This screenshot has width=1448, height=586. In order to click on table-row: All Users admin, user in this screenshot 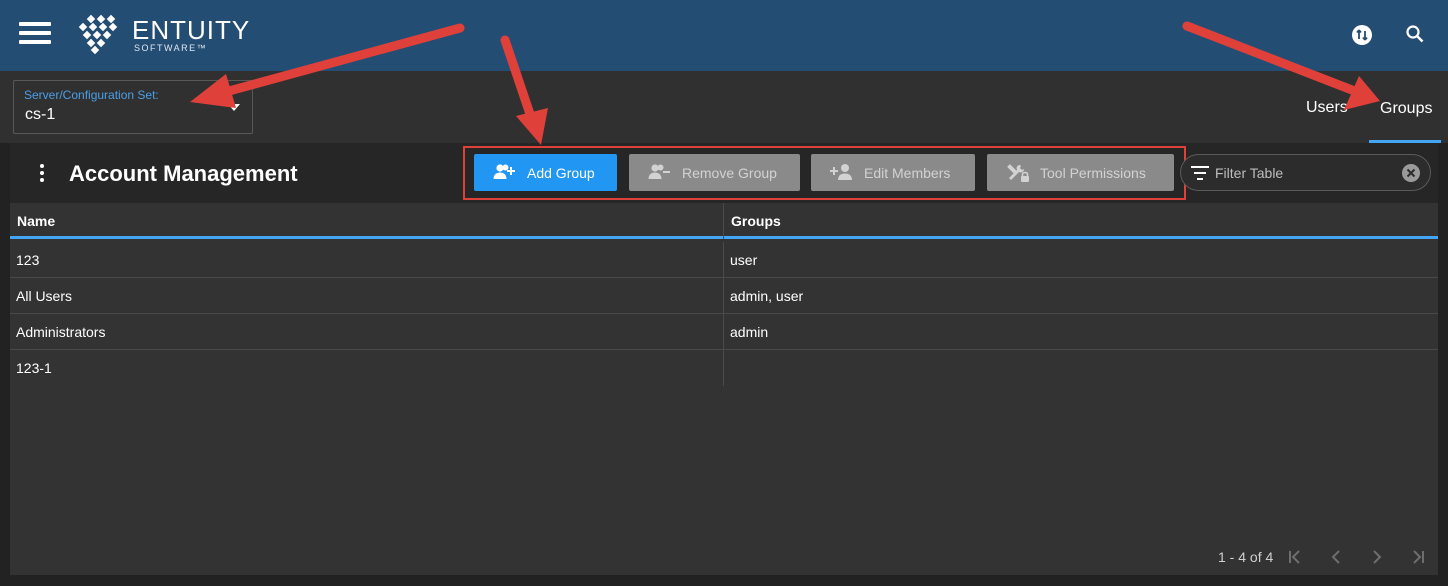, I will do `click(724, 296)`.